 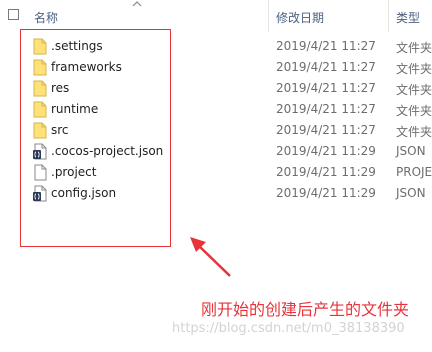 What do you see at coordinates (305, 309) in the screenshot?
I see `annotation-text: 刚开始的创建后产生的文件夹` at bounding box center [305, 309].